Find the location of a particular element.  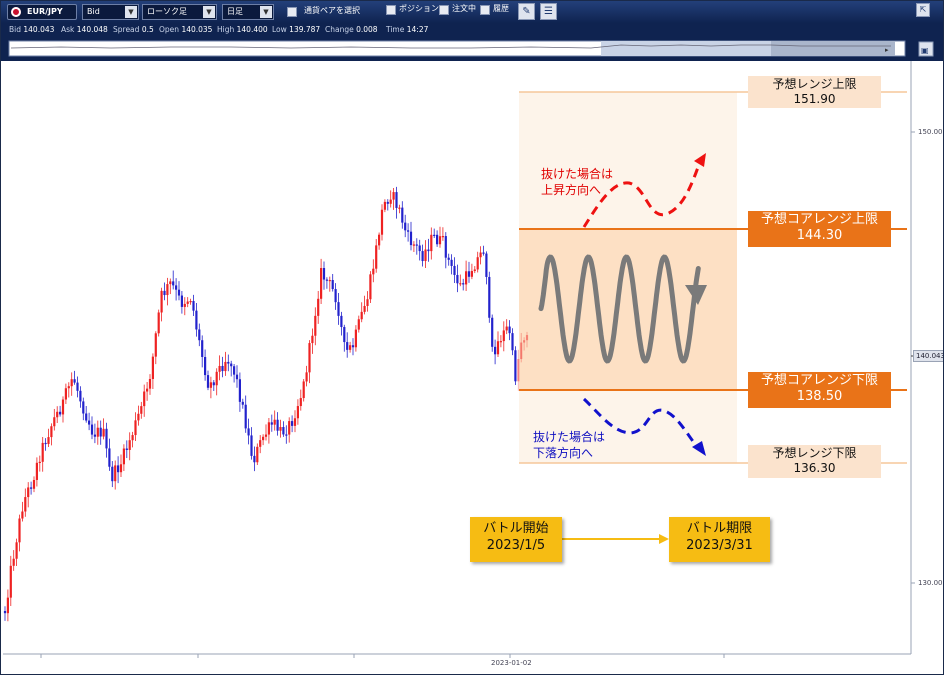

price-type-select: Bid ▼ is located at coordinates (110, 12).